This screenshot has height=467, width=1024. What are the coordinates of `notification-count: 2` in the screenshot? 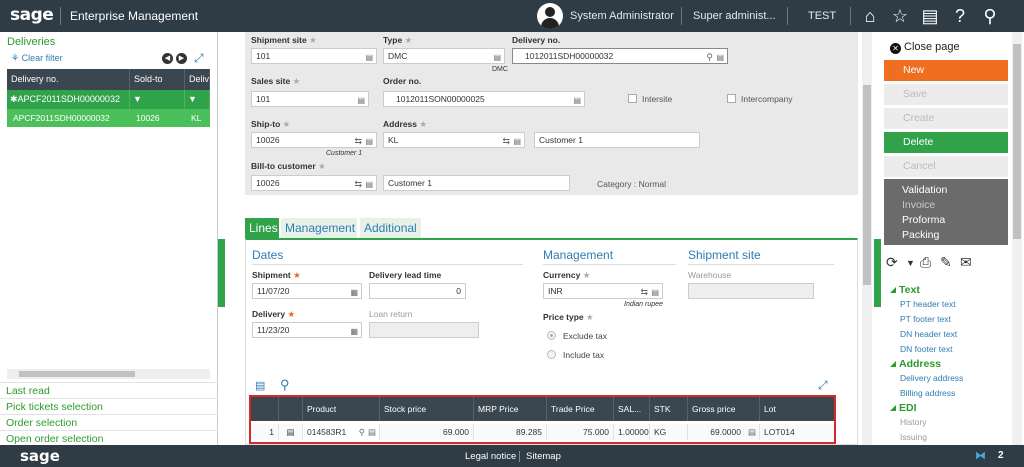 It's located at (1001, 455).